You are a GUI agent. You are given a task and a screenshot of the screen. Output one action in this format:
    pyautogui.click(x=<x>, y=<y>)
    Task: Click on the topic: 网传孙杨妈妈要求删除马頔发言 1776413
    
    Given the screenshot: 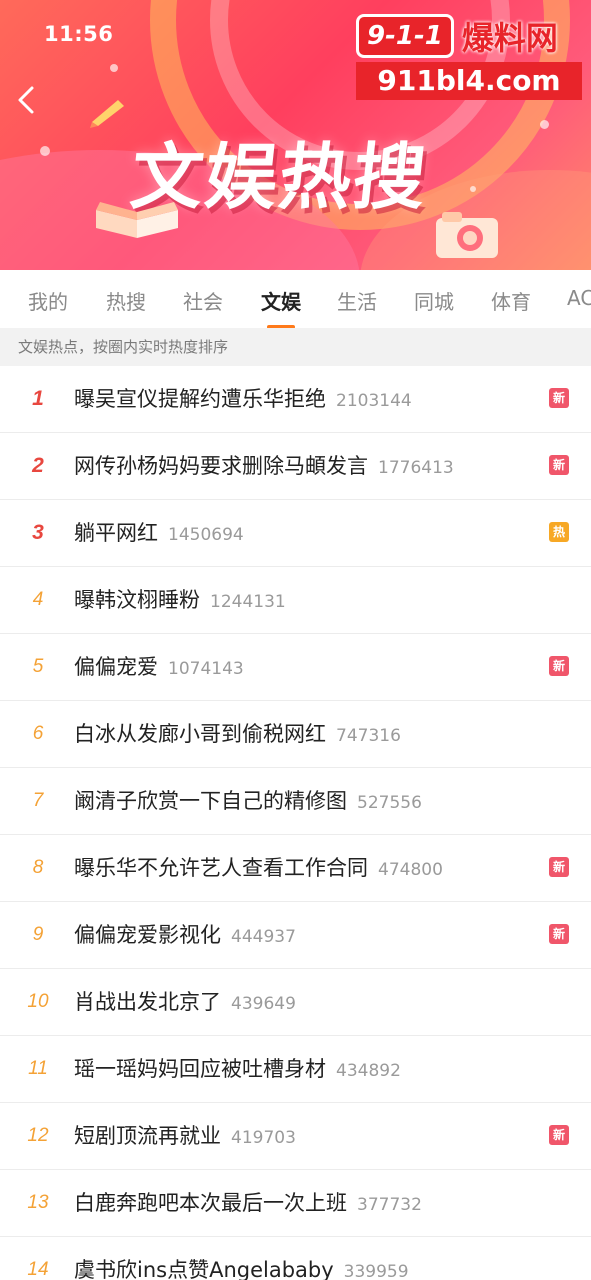 What is the action you would take?
    pyautogui.click(x=264, y=466)
    